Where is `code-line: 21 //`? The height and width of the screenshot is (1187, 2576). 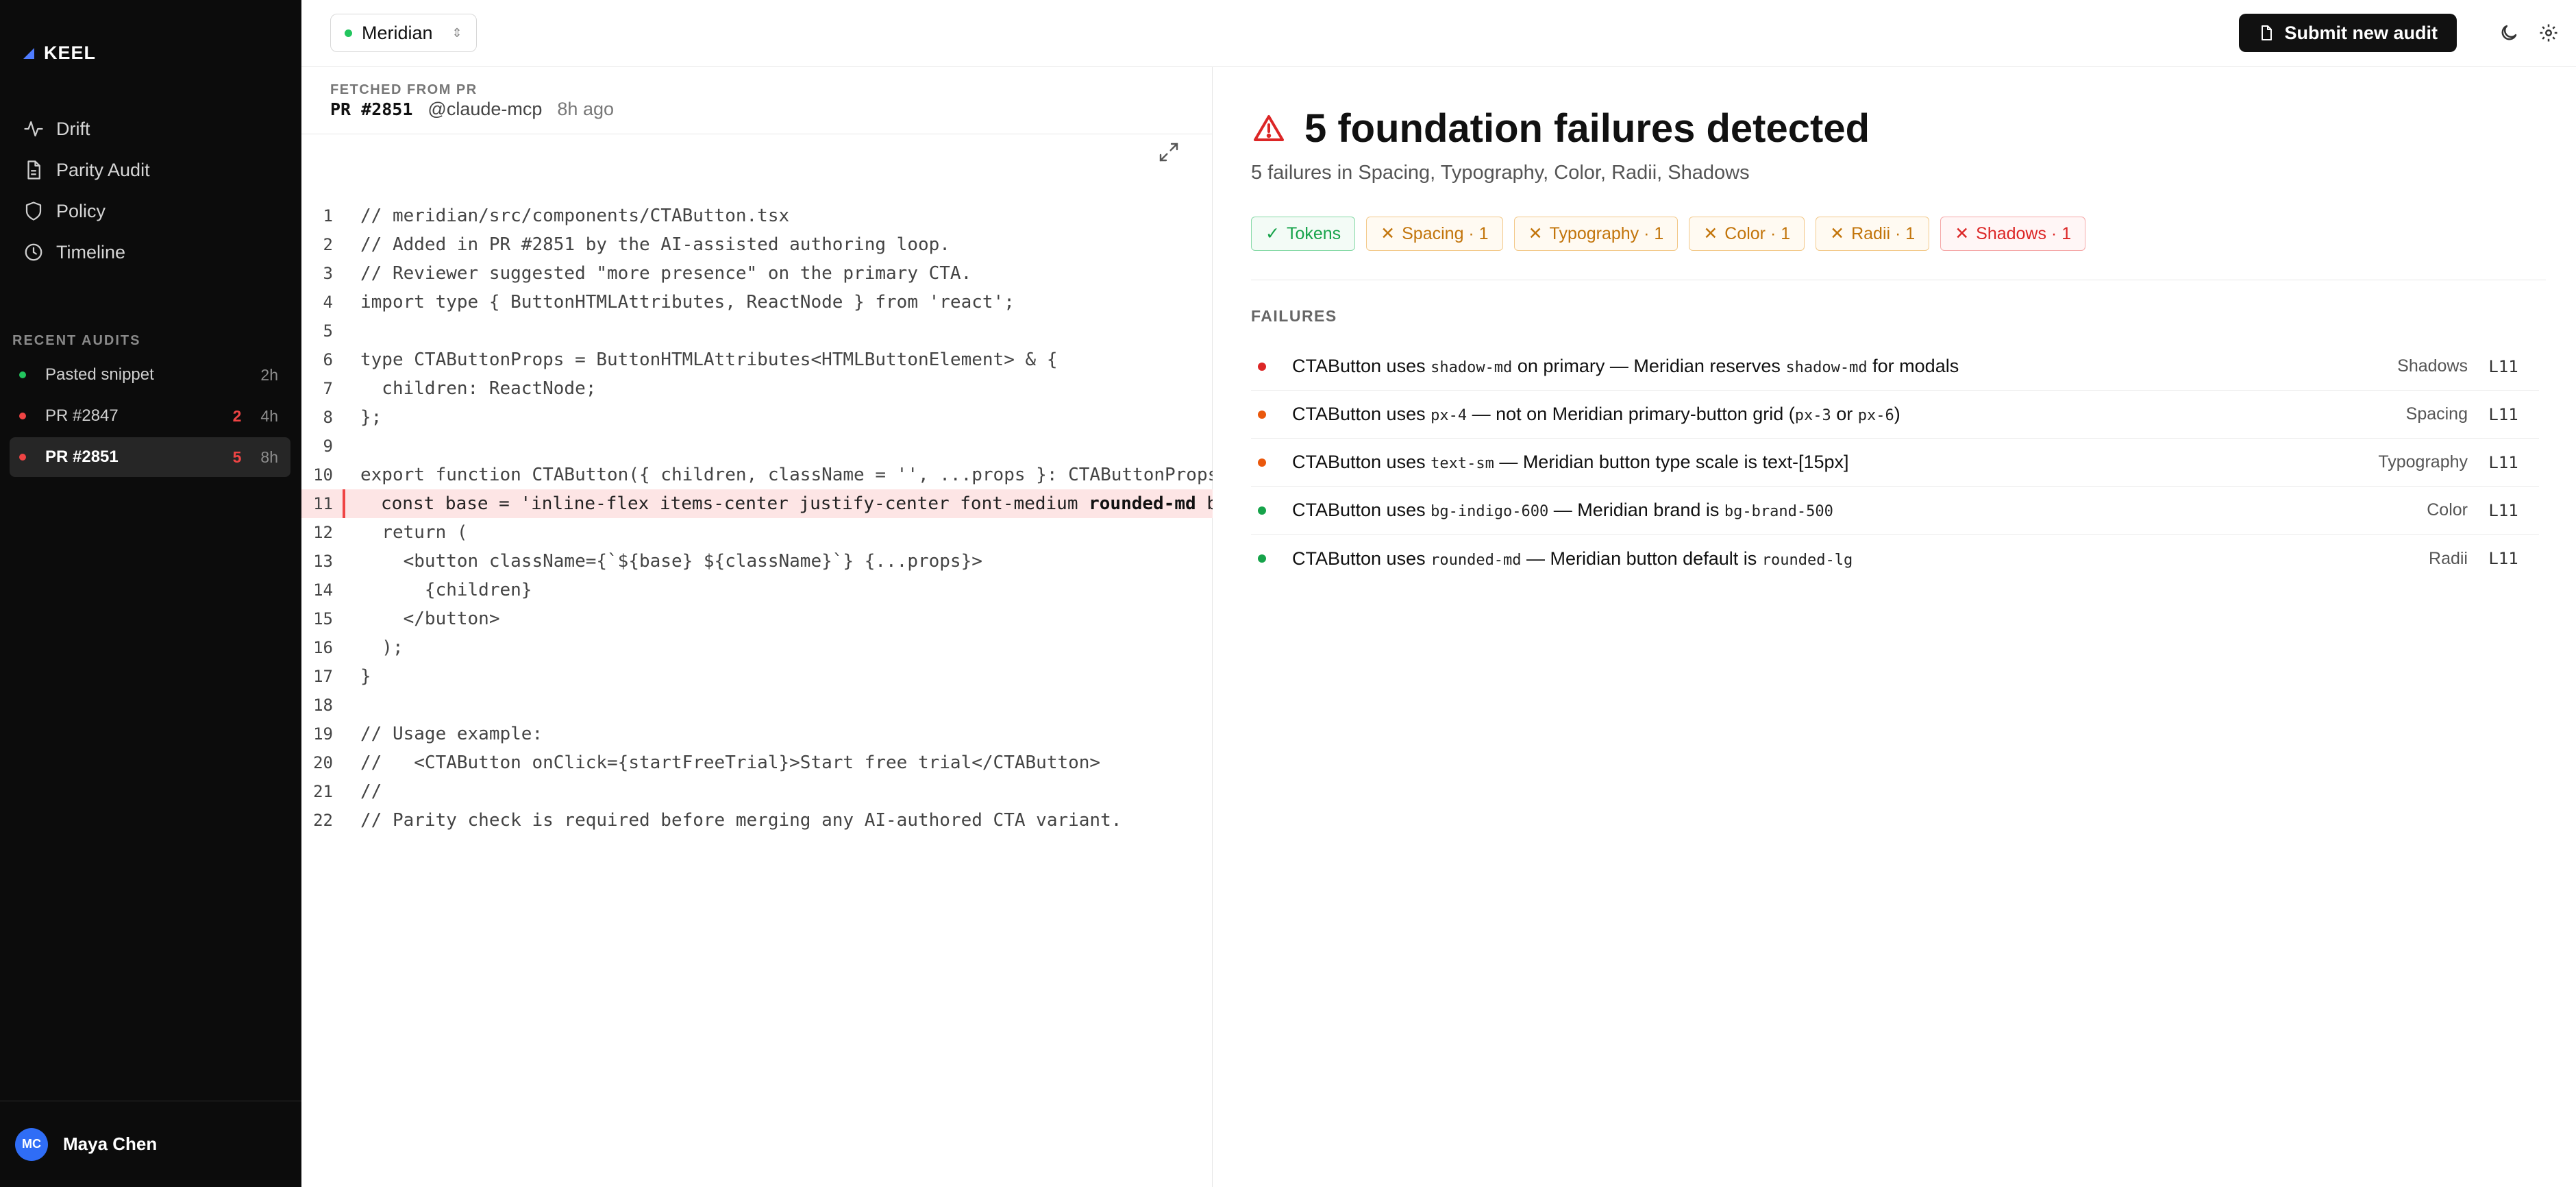
code-line: 21 // is located at coordinates (757, 792).